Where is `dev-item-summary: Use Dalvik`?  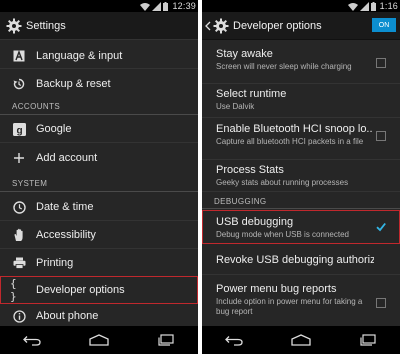 dev-item-summary: Use Dalvik is located at coordinates (235, 106).